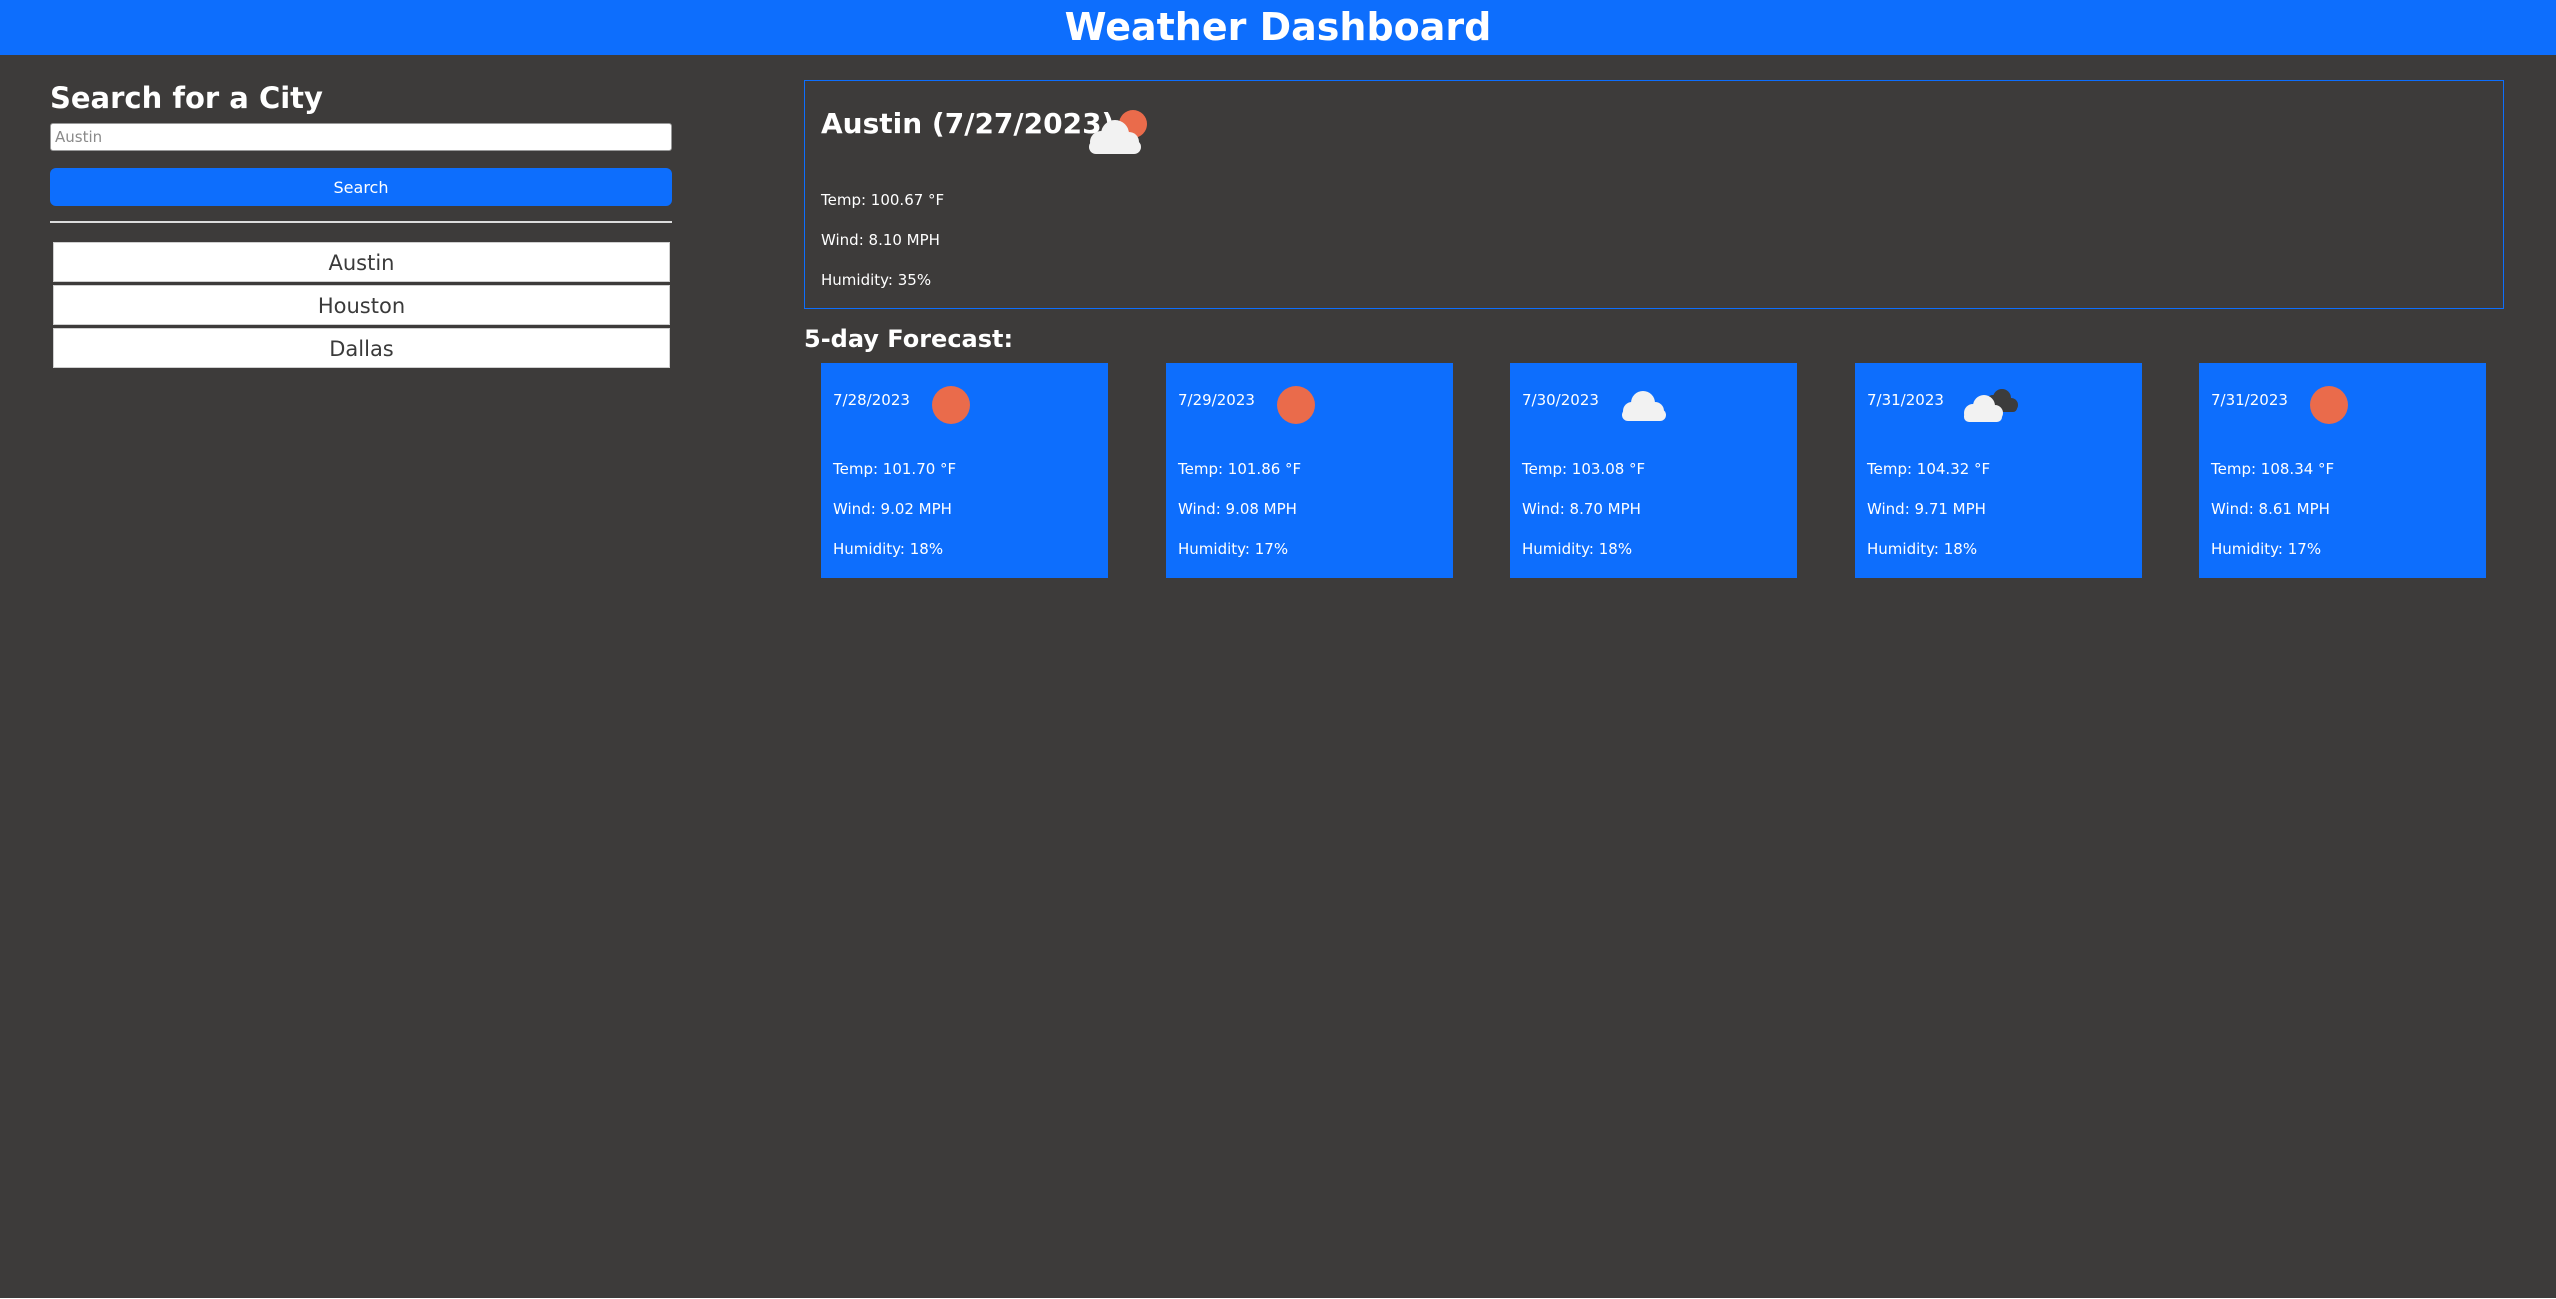  I want to click on current-city-title: Austin (7/27/2023), so click(968, 123).